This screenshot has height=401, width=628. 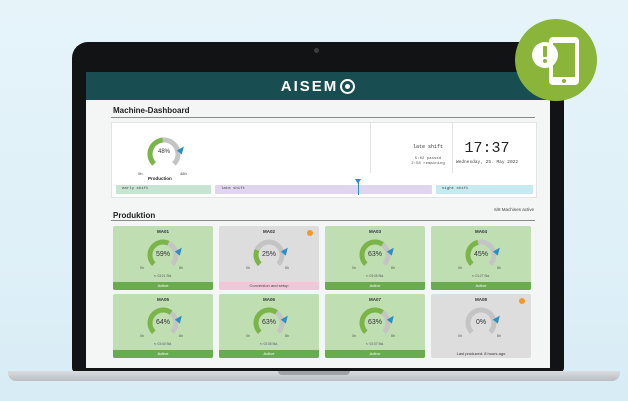 I want to click on dashboard-title: Machine-Dashboard, so click(x=151, y=110).